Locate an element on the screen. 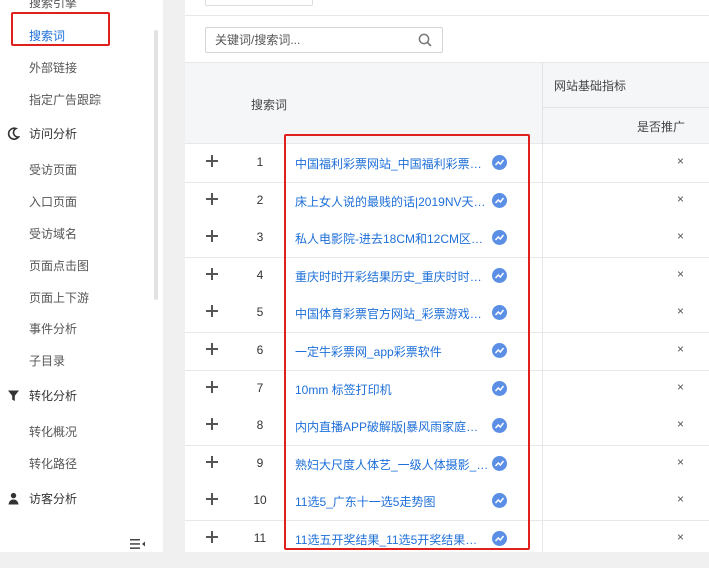  sidebar-item-conversion-path: 转化路径 is located at coordinates (53, 463).